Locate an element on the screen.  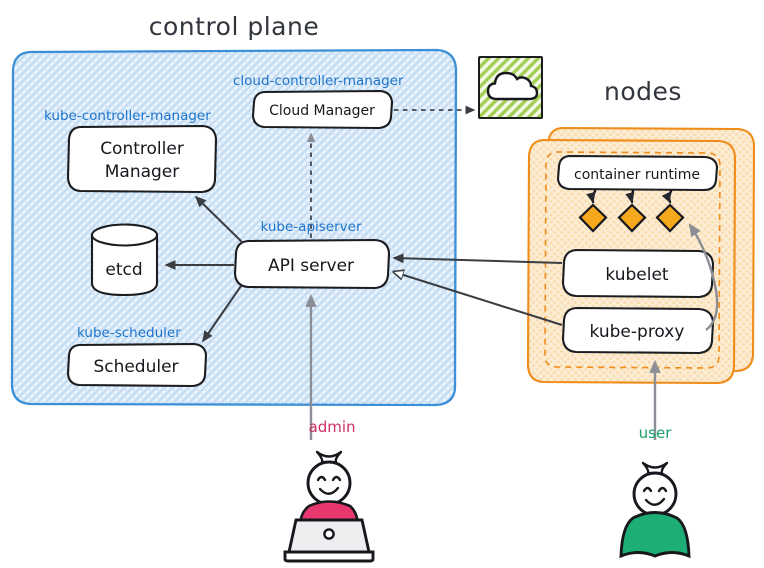
admin-laptop-base is located at coordinates (329, 556).